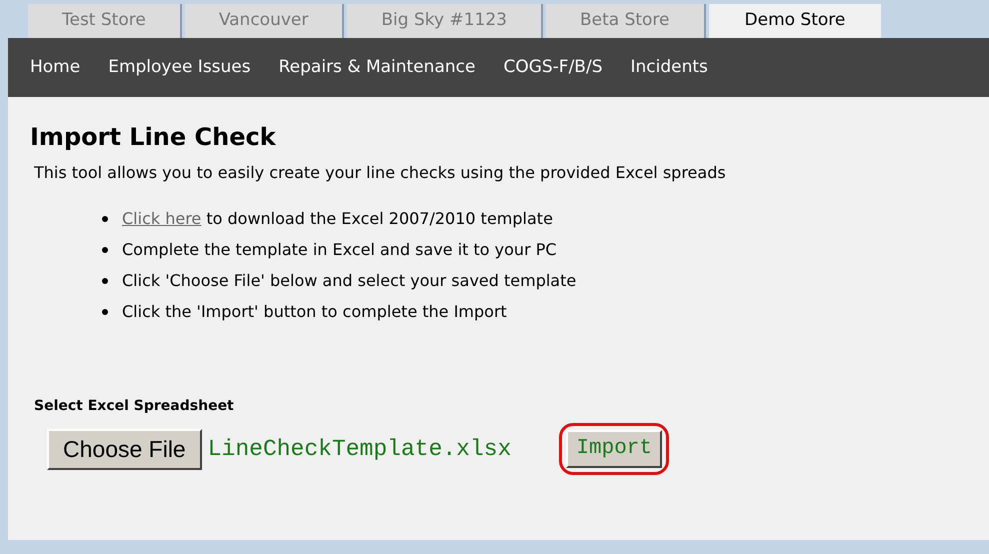  What do you see at coordinates (360, 449) in the screenshot?
I see `file-name: LineCheckTemplate.xlsx` at bounding box center [360, 449].